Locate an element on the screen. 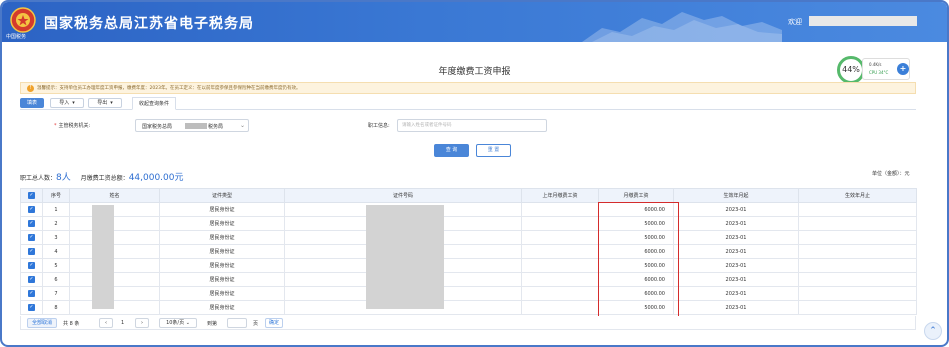  export-dropdown: 导出 is located at coordinates (105, 103).